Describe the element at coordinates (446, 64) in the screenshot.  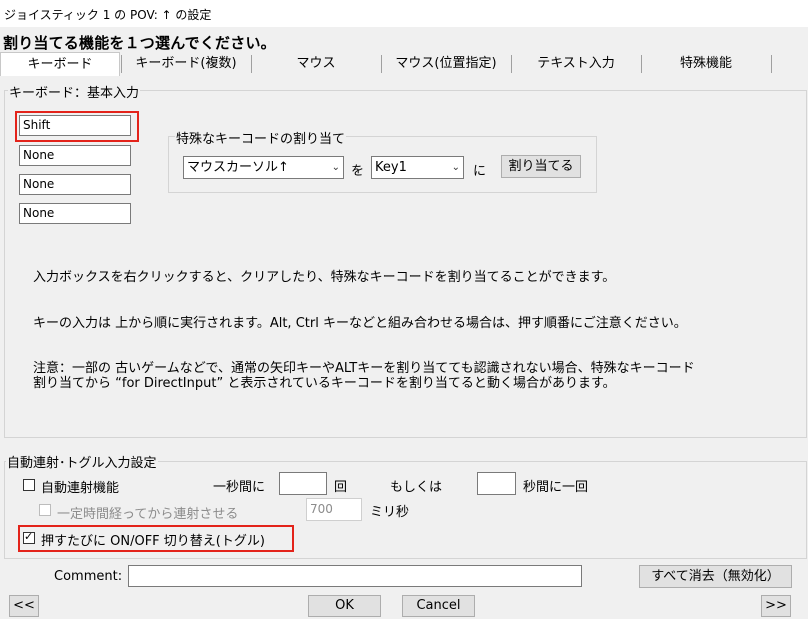
I see `tab-mouse-position: マウス(位置指定)` at that location.